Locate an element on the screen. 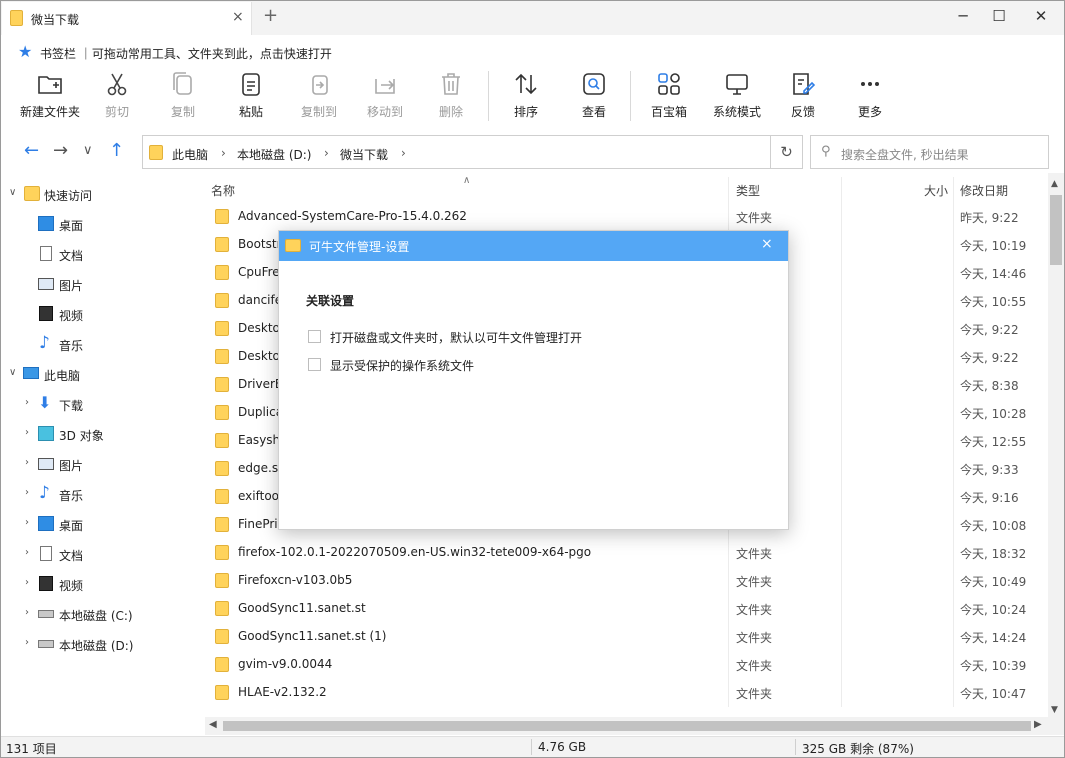 The height and width of the screenshot is (758, 1065). forward-arrow-icon: → is located at coordinates (60, 150).